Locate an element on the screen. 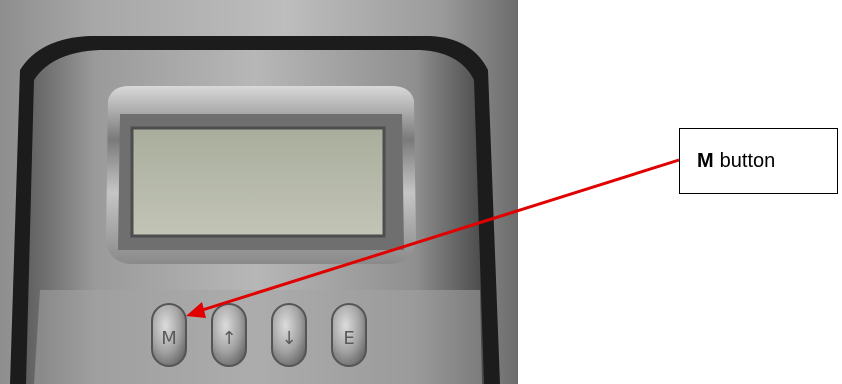 This screenshot has height=384, width=842. m-key: M is located at coordinates (169, 338).